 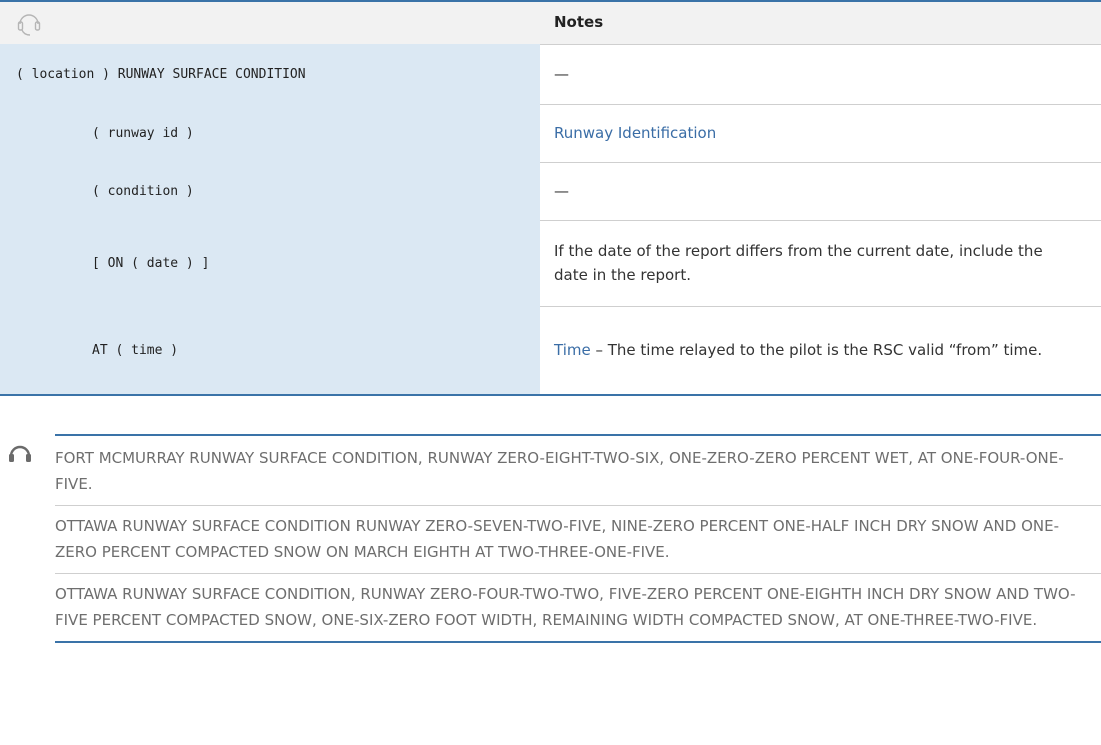 I want to click on table-header-row: Notes, so click(x=550, y=23).